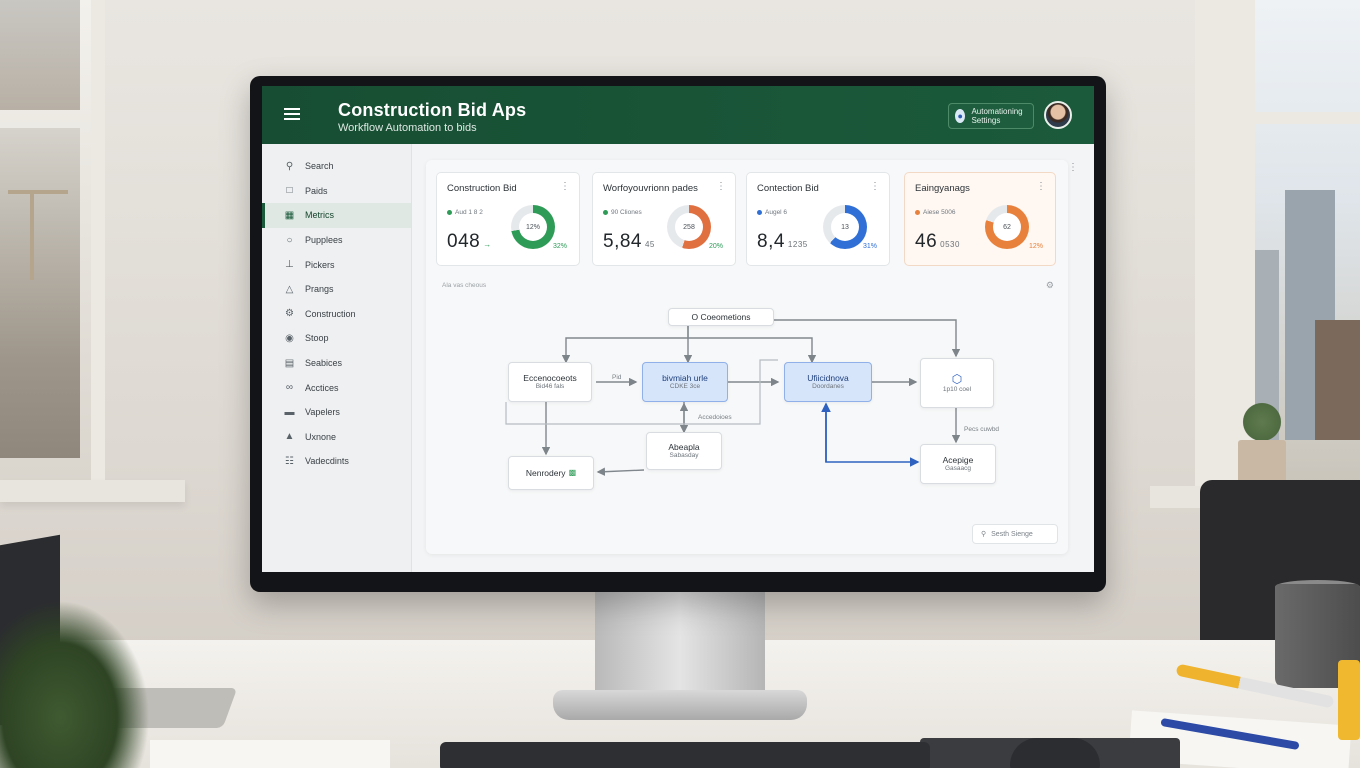 The height and width of the screenshot is (768, 1360). What do you see at coordinates (336, 412) in the screenshot?
I see `sidebar-item-vapelers: ▬ Vapelers` at bounding box center [336, 412].